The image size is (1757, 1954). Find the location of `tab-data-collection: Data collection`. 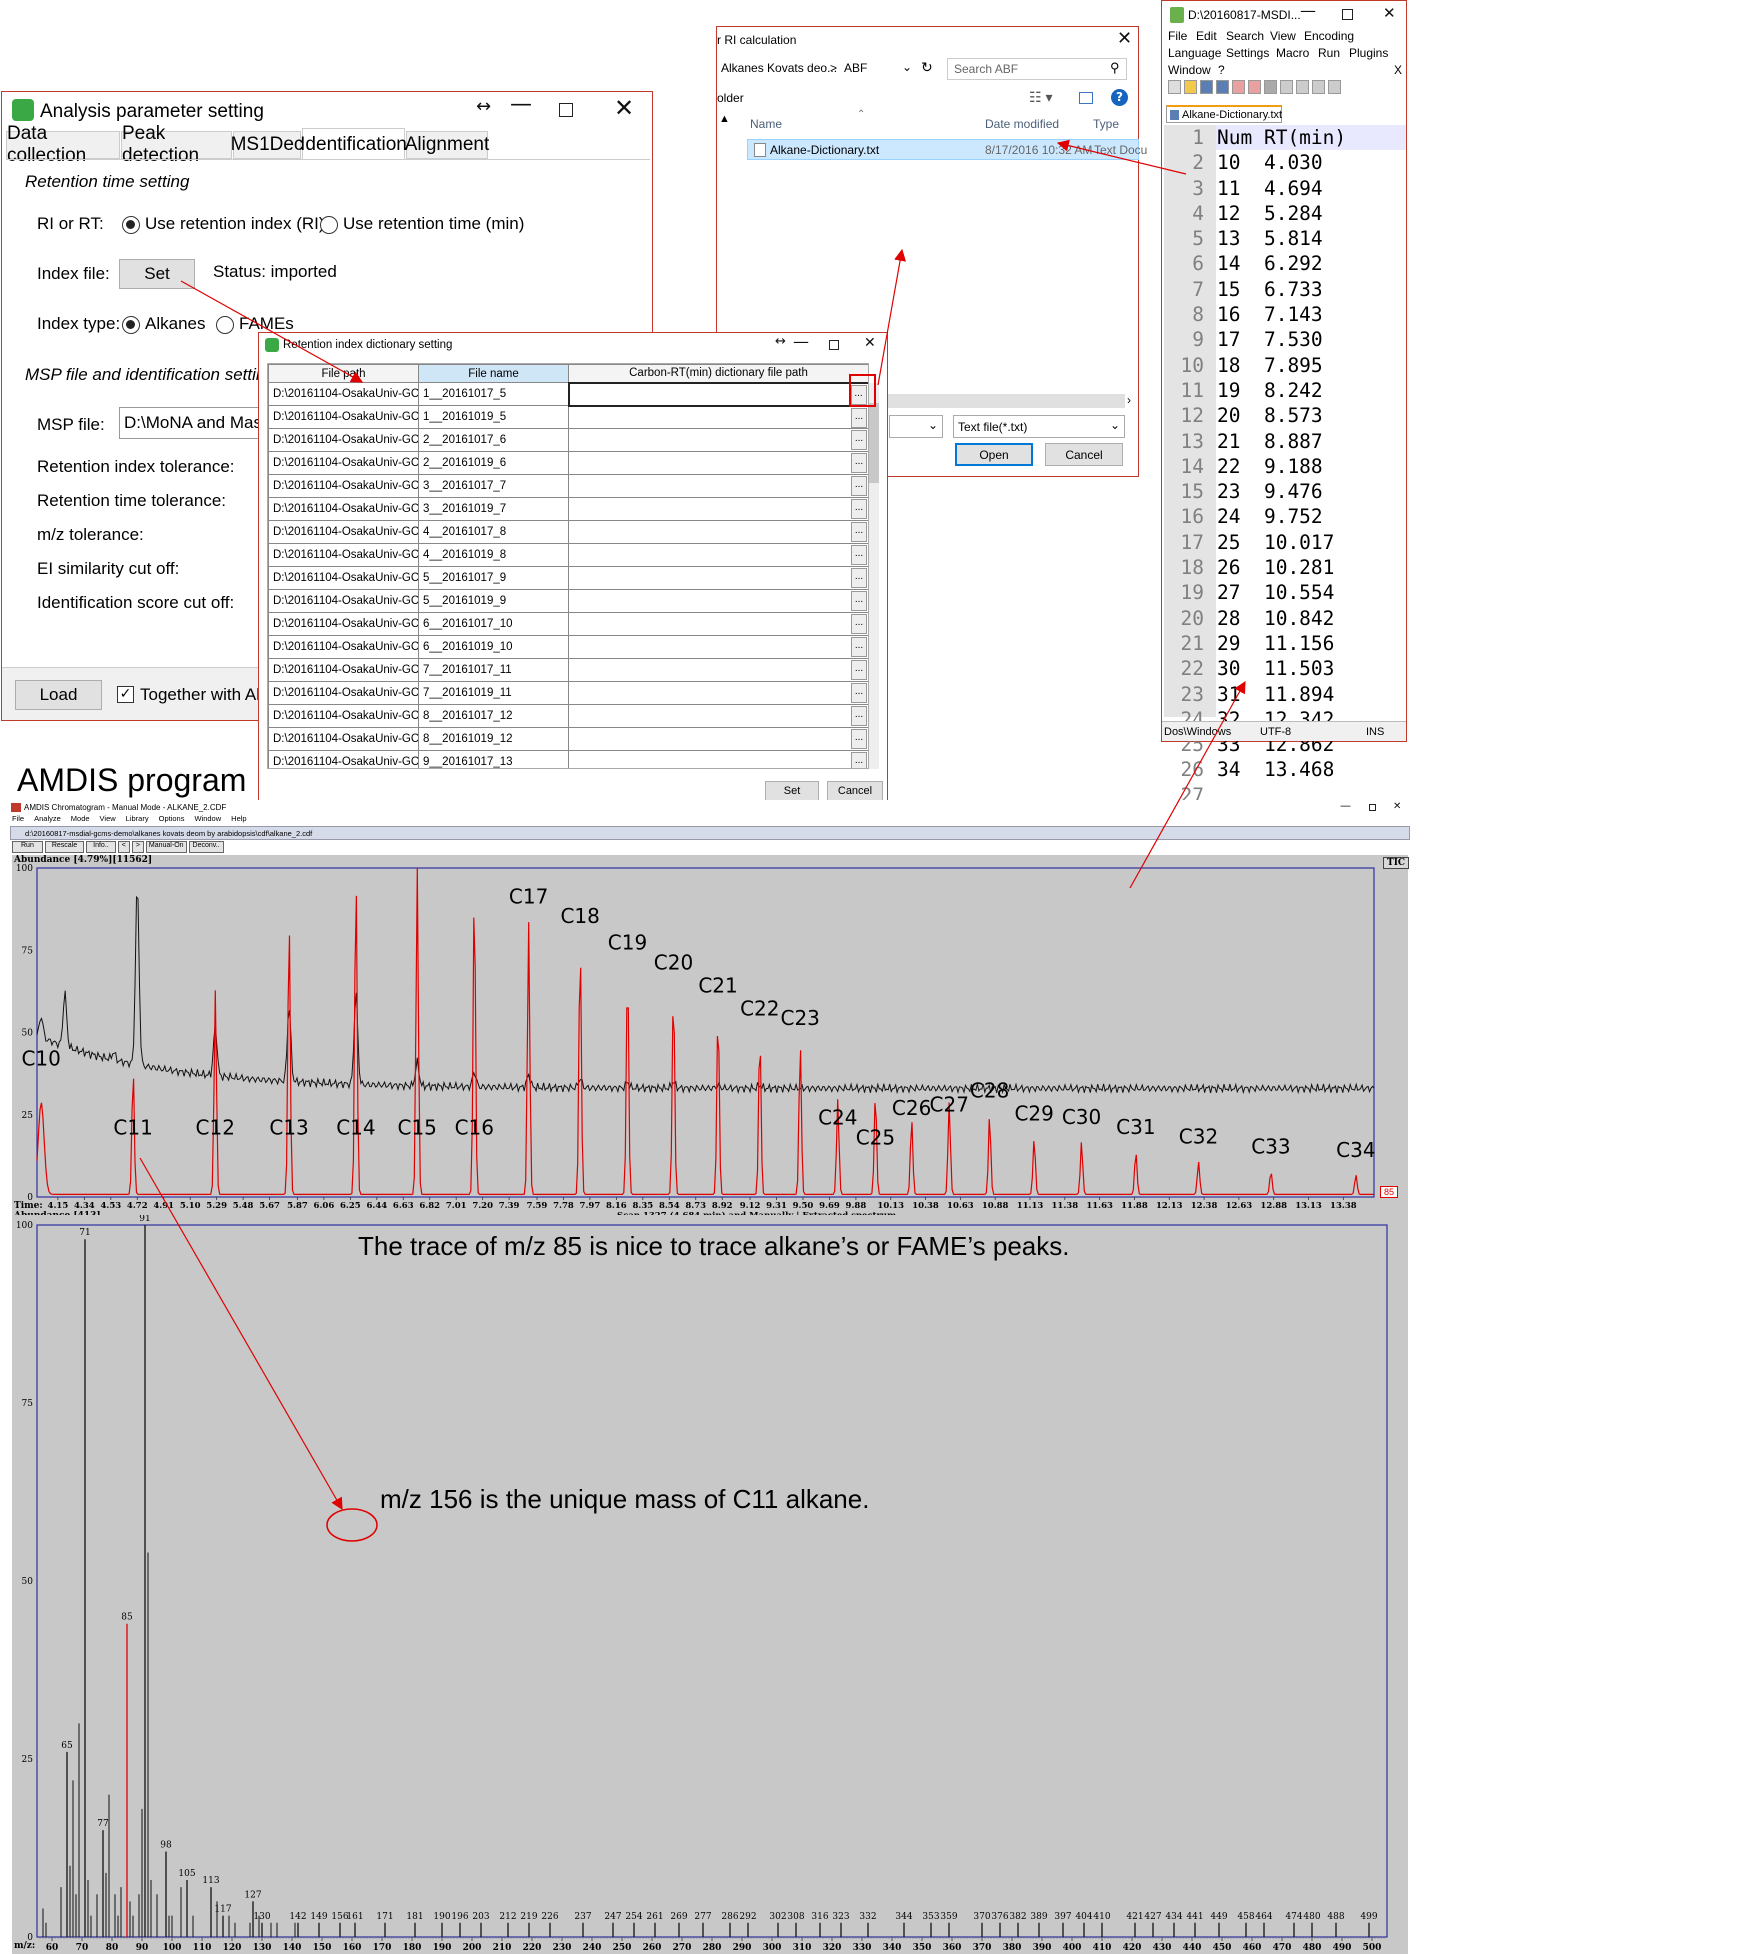

tab-data-collection: Data collection is located at coordinates (63, 144).